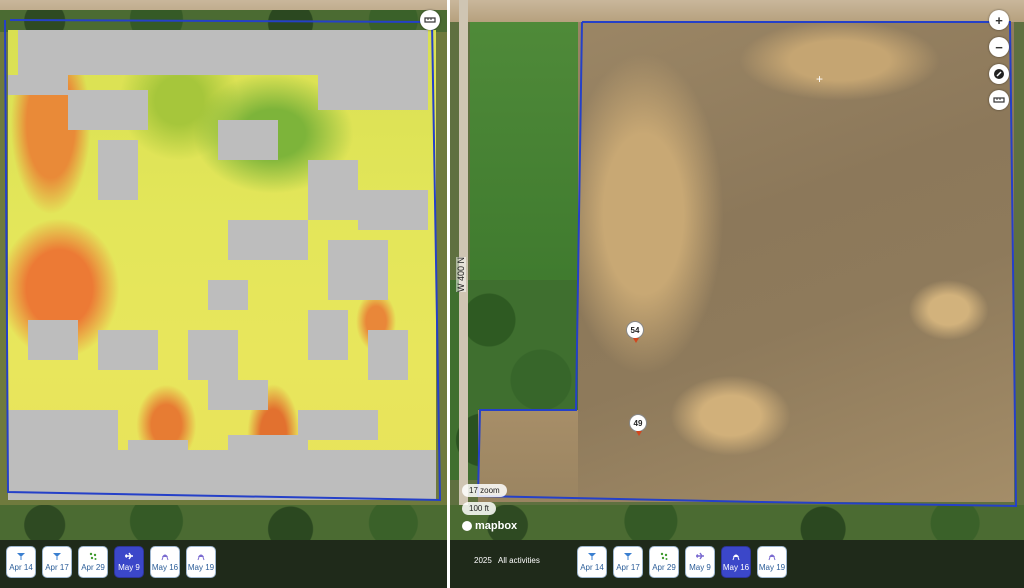 This screenshot has width=1024, height=588. I want to click on right-date-chip: May 19, so click(772, 562).